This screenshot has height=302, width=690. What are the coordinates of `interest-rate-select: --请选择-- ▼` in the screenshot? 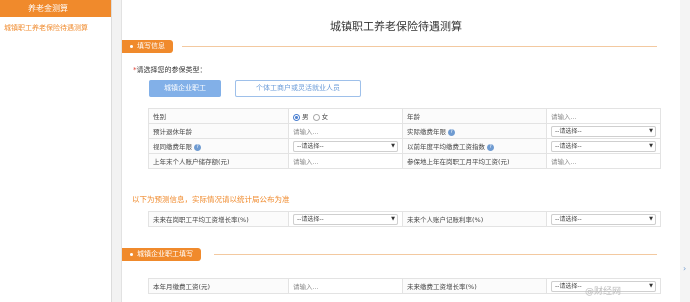 It's located at (603, 219).